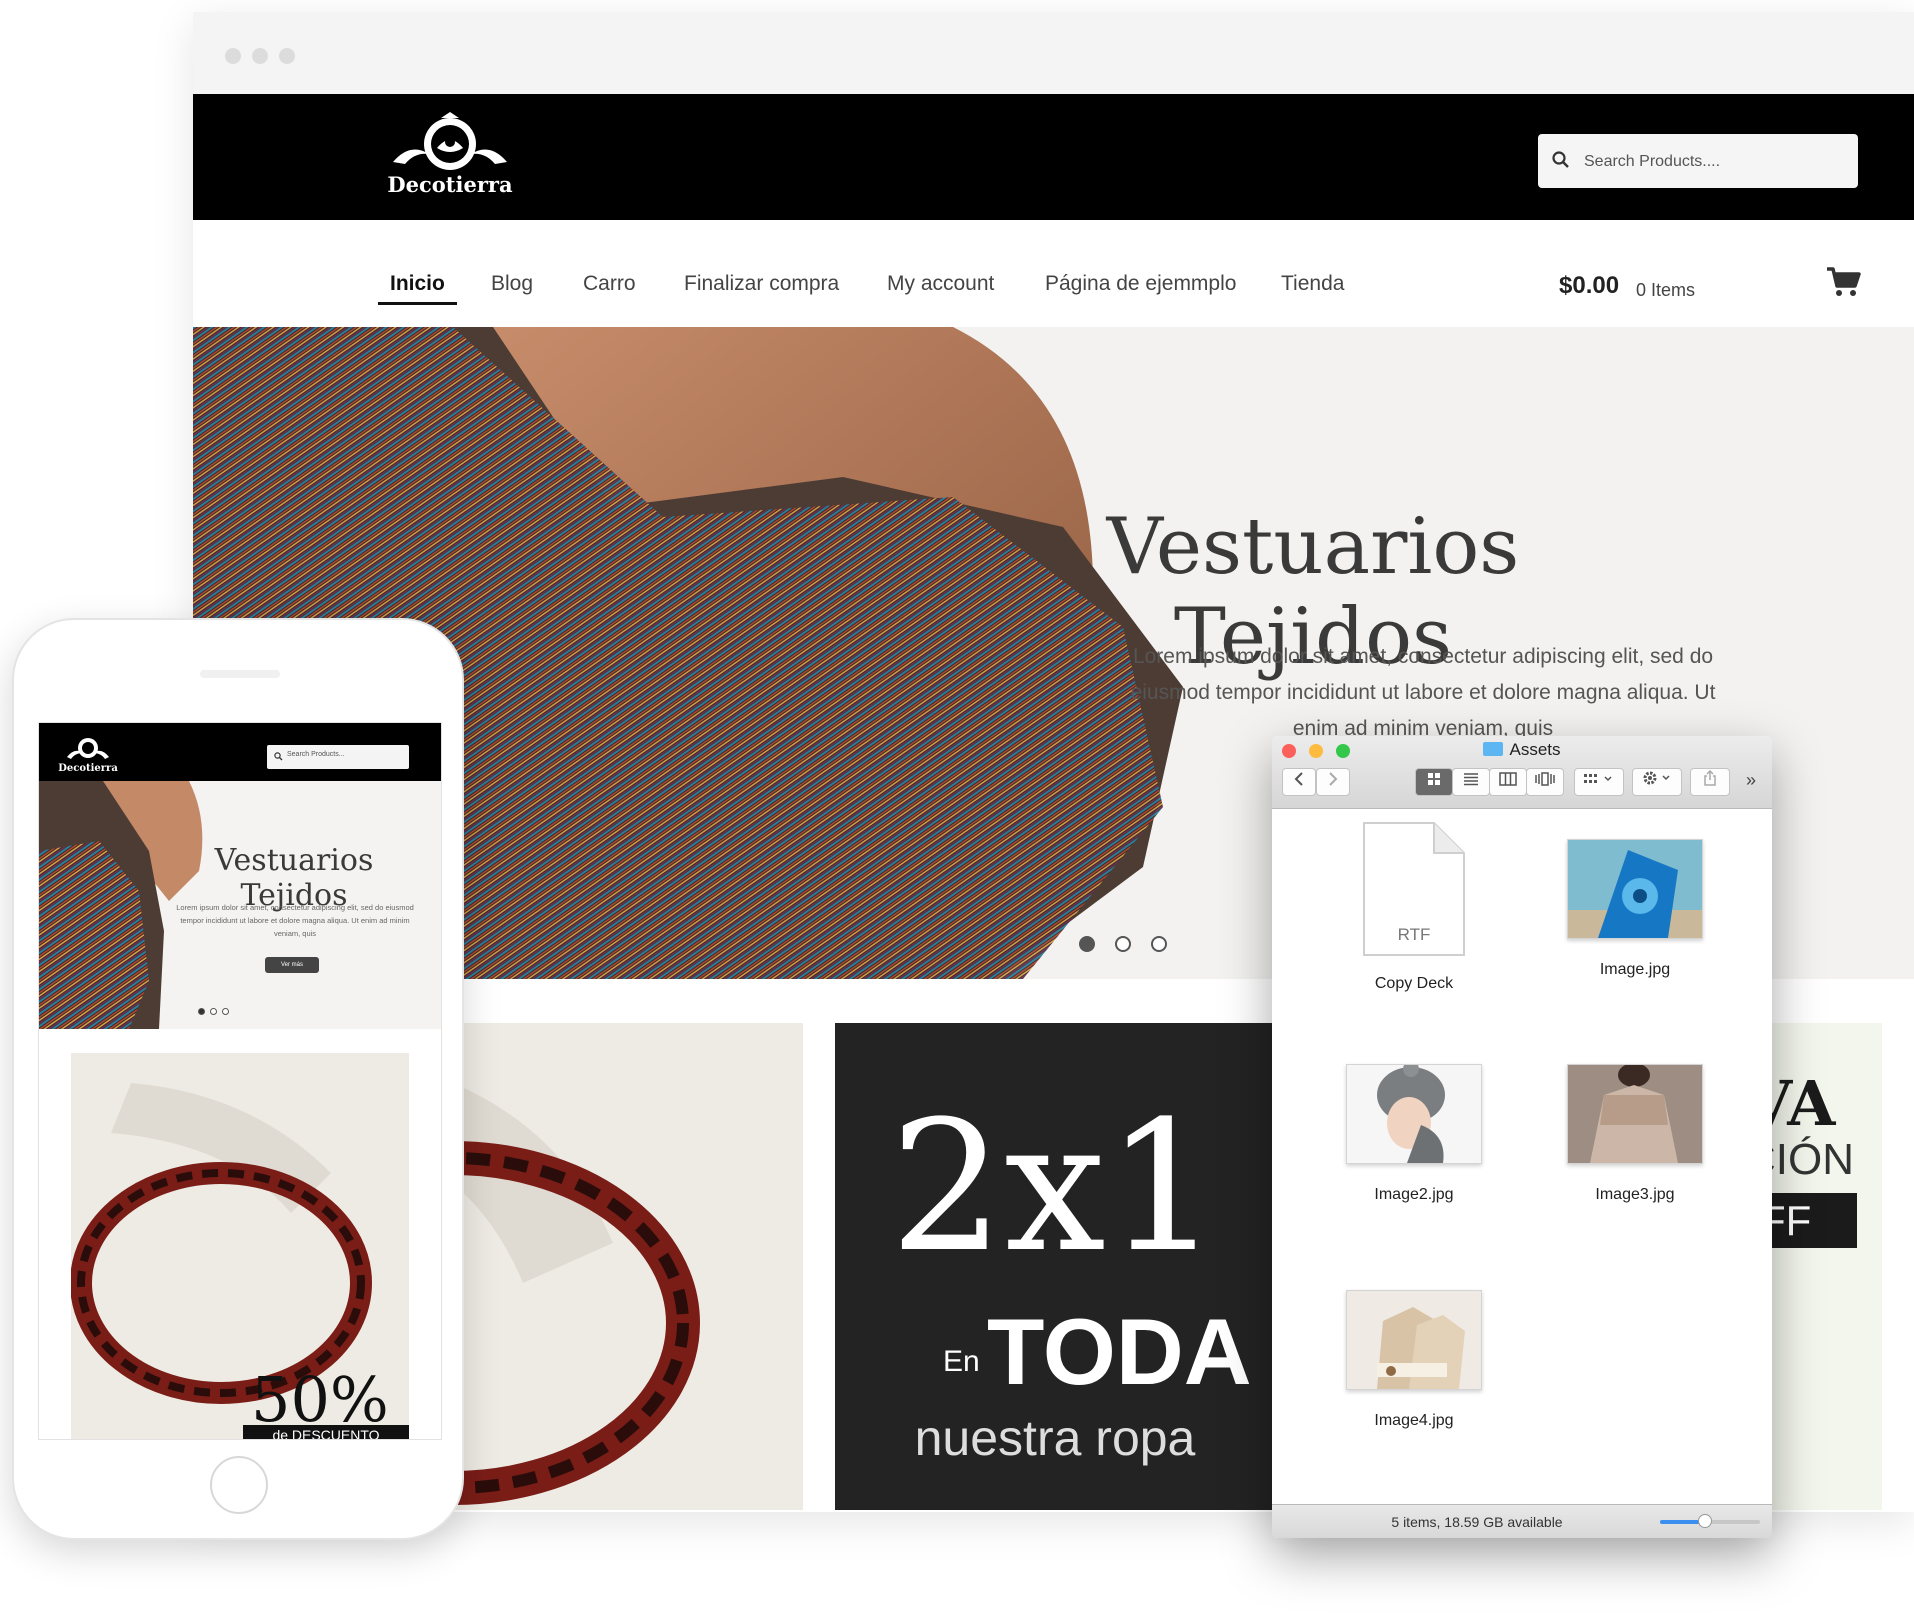  What do you see at coordinates (1635, 1114) in the screenshot?
I see `image3-thumbnail` at bounding box center [1635, 1114].